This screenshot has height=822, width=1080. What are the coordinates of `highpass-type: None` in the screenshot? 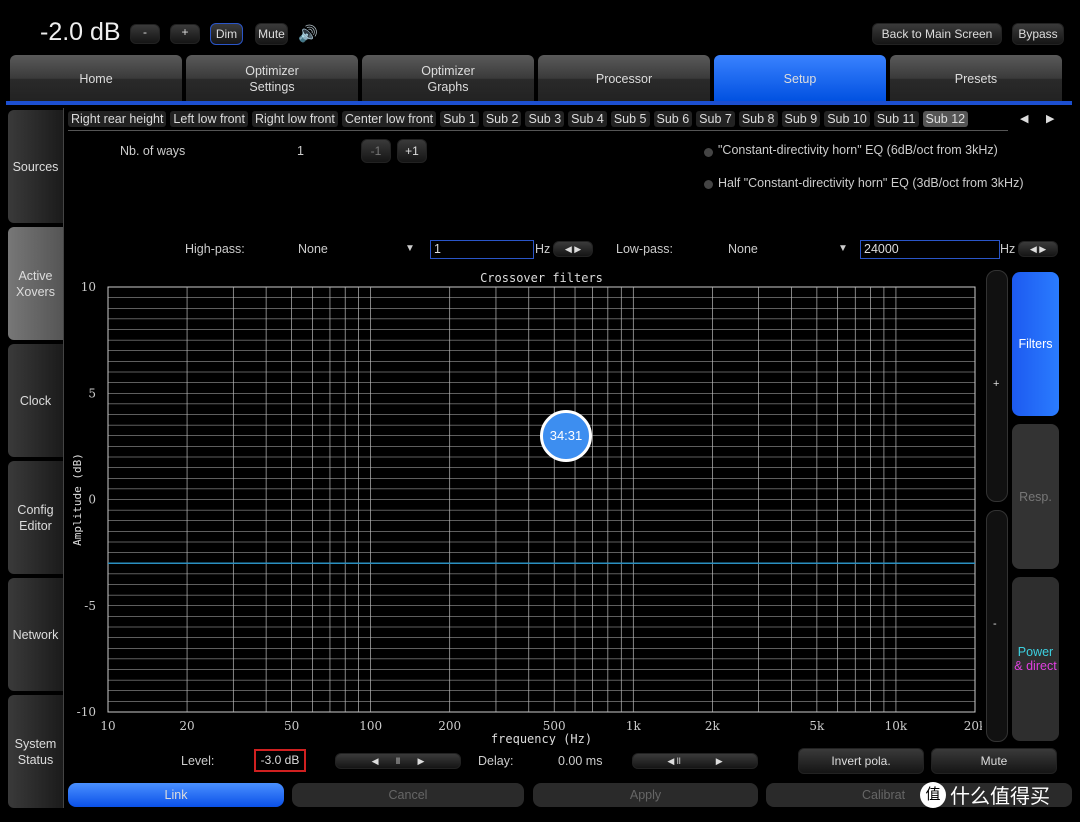 It's located at (313, 249).